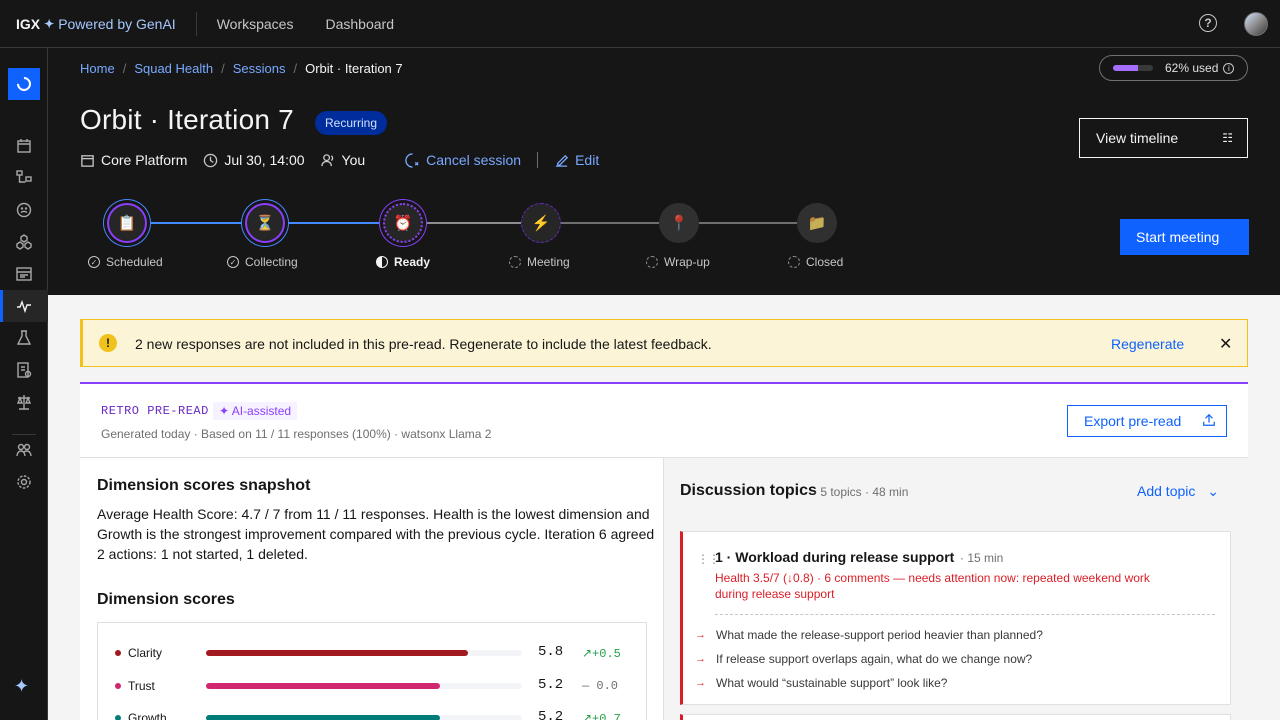 The height and width of the screenshot is (720, 1280). I want to click on cancel-session-link: Cancel session, so click(463, 160).